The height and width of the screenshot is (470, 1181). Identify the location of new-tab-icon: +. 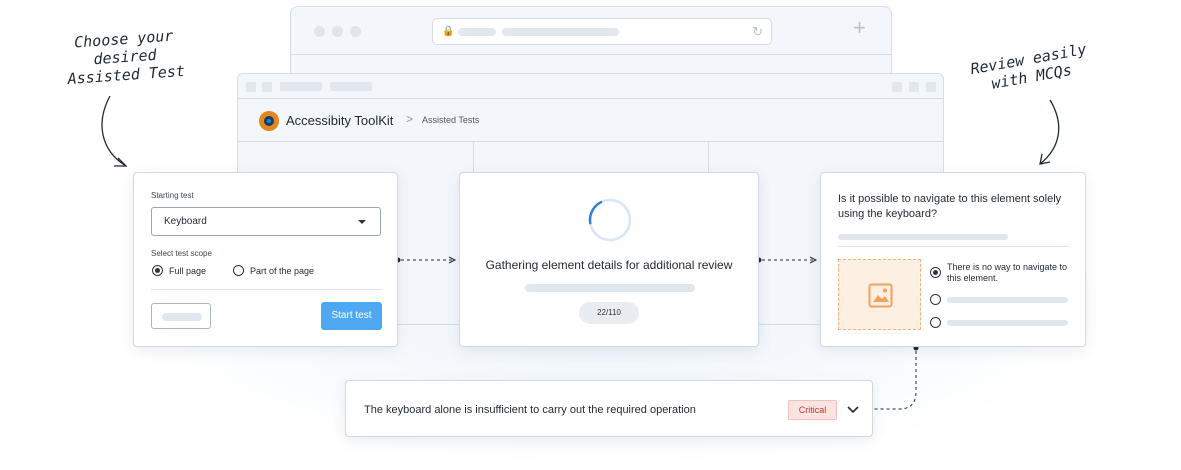
(859, 28).